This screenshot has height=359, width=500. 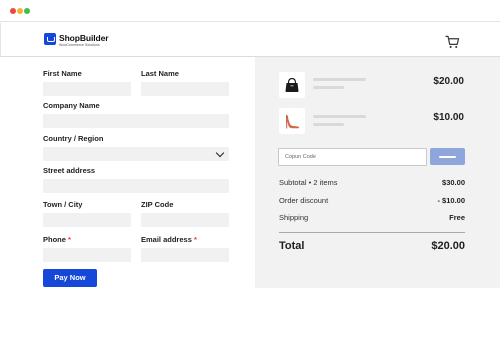 What do you see at coordinates (250, 11) in the screenshot?
I see `window-titlebar` at bounding box center [250, 11].